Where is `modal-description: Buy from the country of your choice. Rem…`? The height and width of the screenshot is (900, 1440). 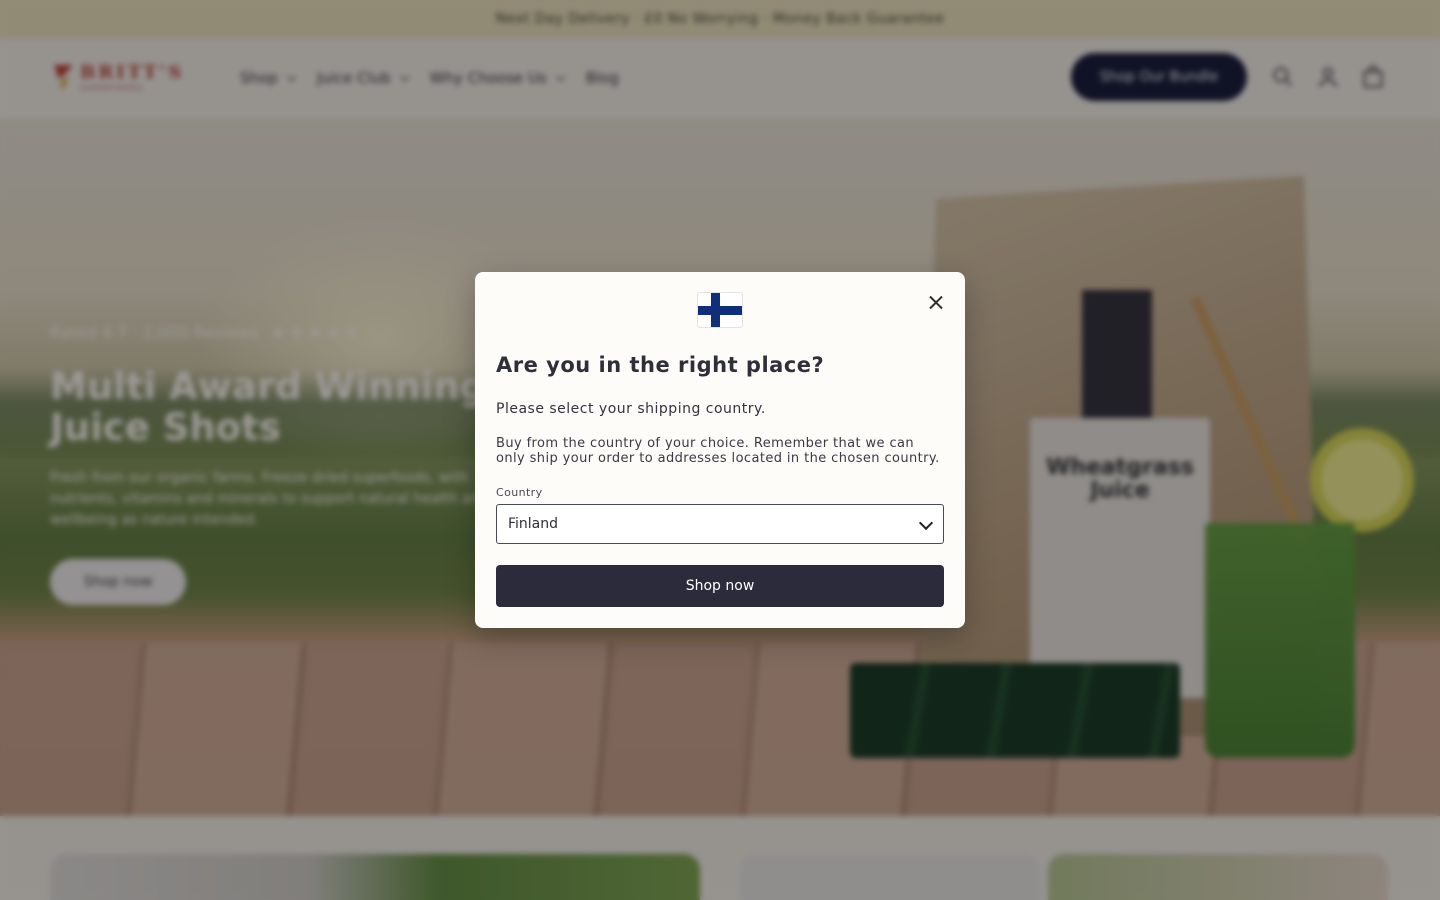 modal-description: Buy from the country of your choice. Rem… is located at coordinates (718, 451).